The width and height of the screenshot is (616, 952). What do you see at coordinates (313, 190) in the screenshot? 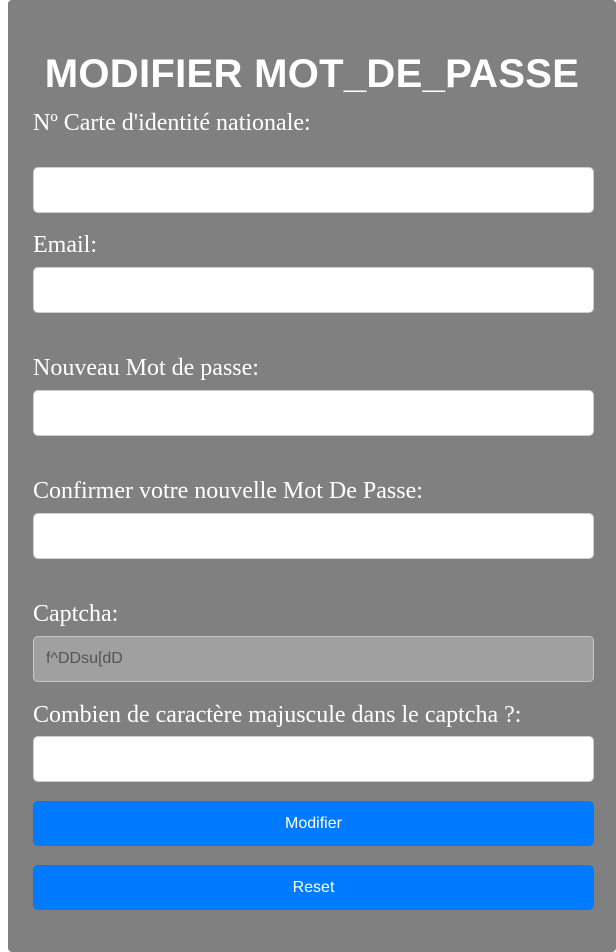
I see `cin-input` at bounding box center [313, 190].